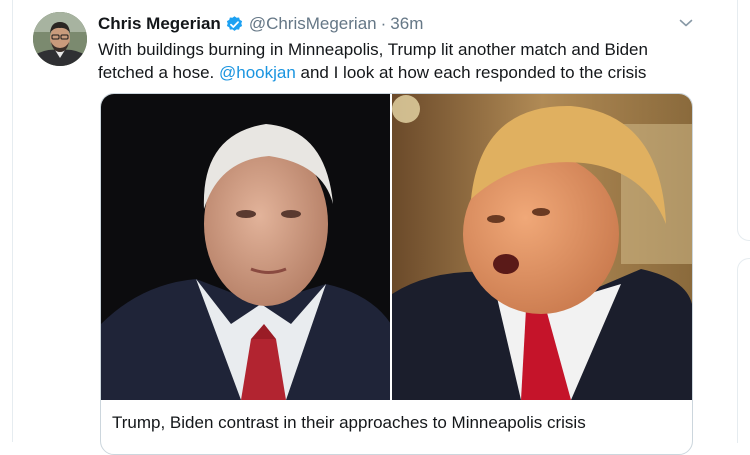  Describe the element at coordinates (743, 120) in the screenshot. I see `right-sidebar-card-top` at that location.